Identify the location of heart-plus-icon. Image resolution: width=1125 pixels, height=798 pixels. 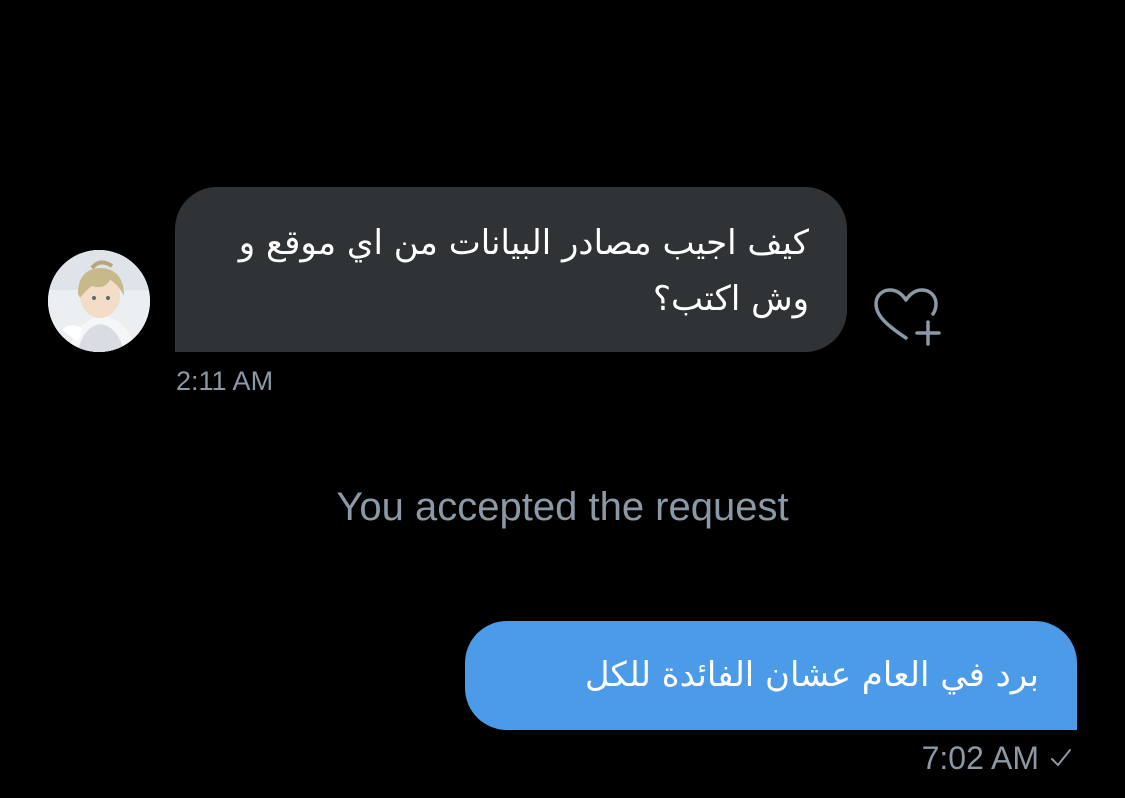
(907, 317).